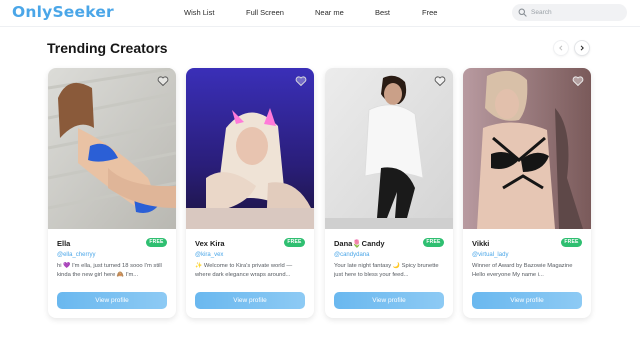  Describe the element at coordinates (382, 13) in the screenshot. I see `nav-best: Best` at that location.